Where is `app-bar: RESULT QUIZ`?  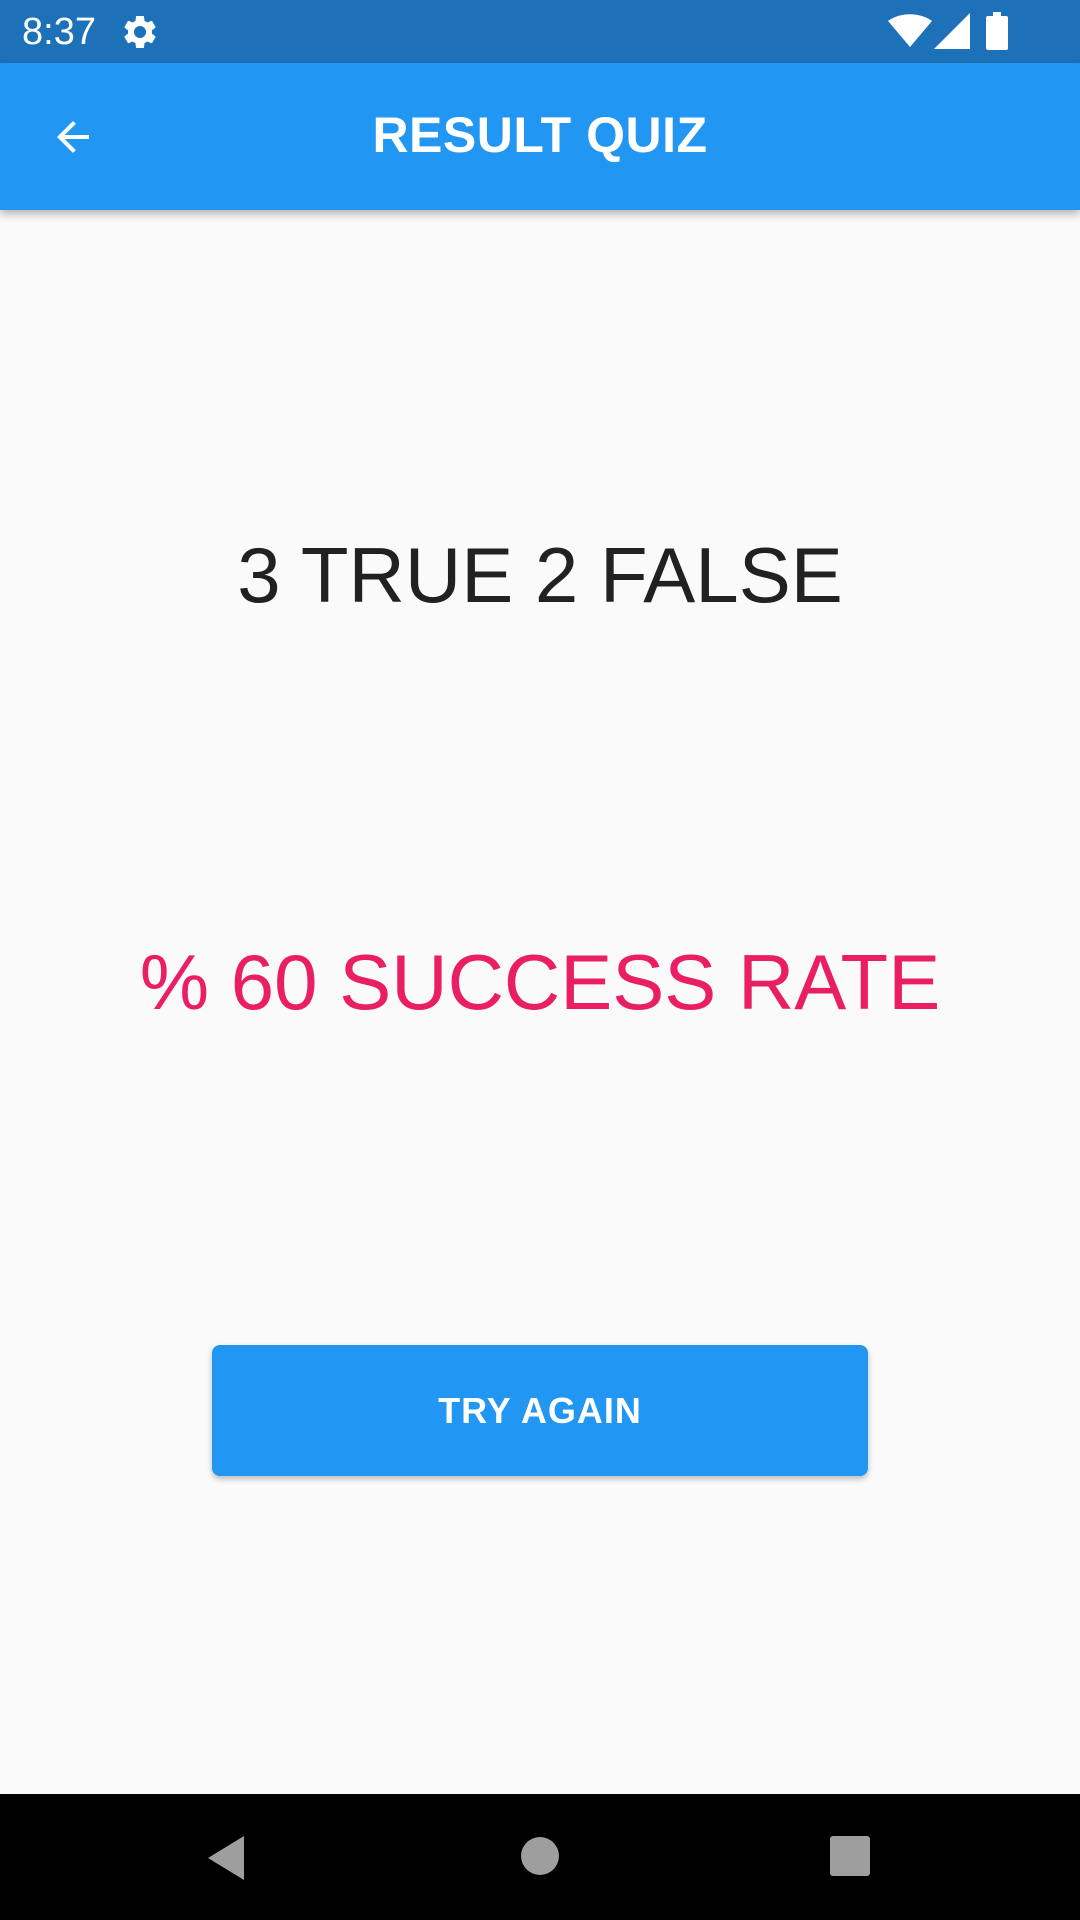 app-bar: RESULT QUIZ is located at coordinates (540, 136).